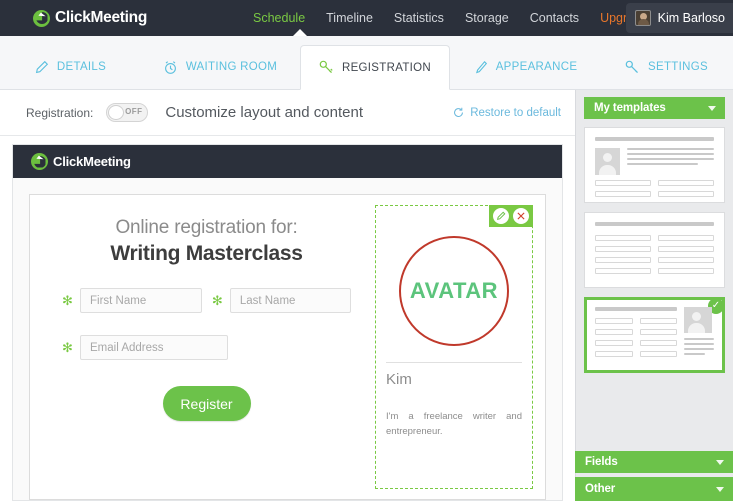  I want to click on other-accordion-header: Other, so click(654, 489).